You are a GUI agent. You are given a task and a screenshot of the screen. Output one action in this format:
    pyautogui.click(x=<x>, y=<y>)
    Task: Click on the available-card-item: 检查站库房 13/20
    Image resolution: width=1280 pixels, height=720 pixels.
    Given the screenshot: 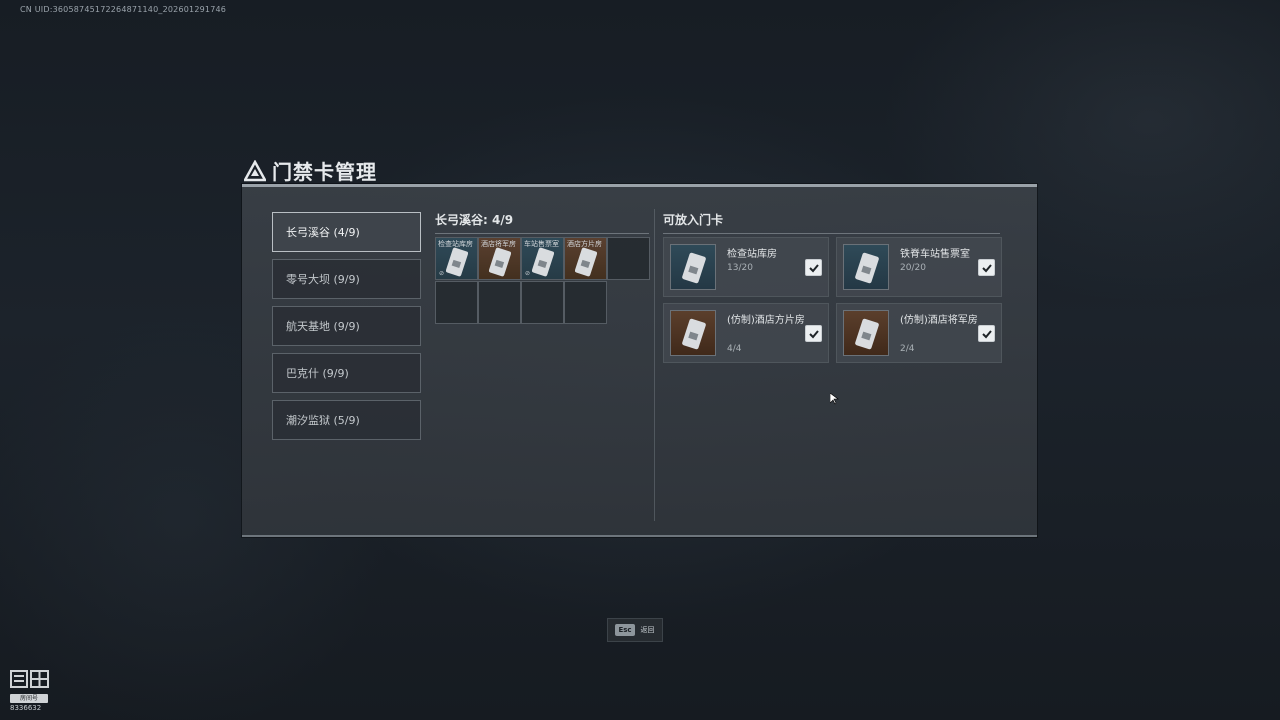 What is the action you would take?
    pyautogui.click(x=746, y=267)
    